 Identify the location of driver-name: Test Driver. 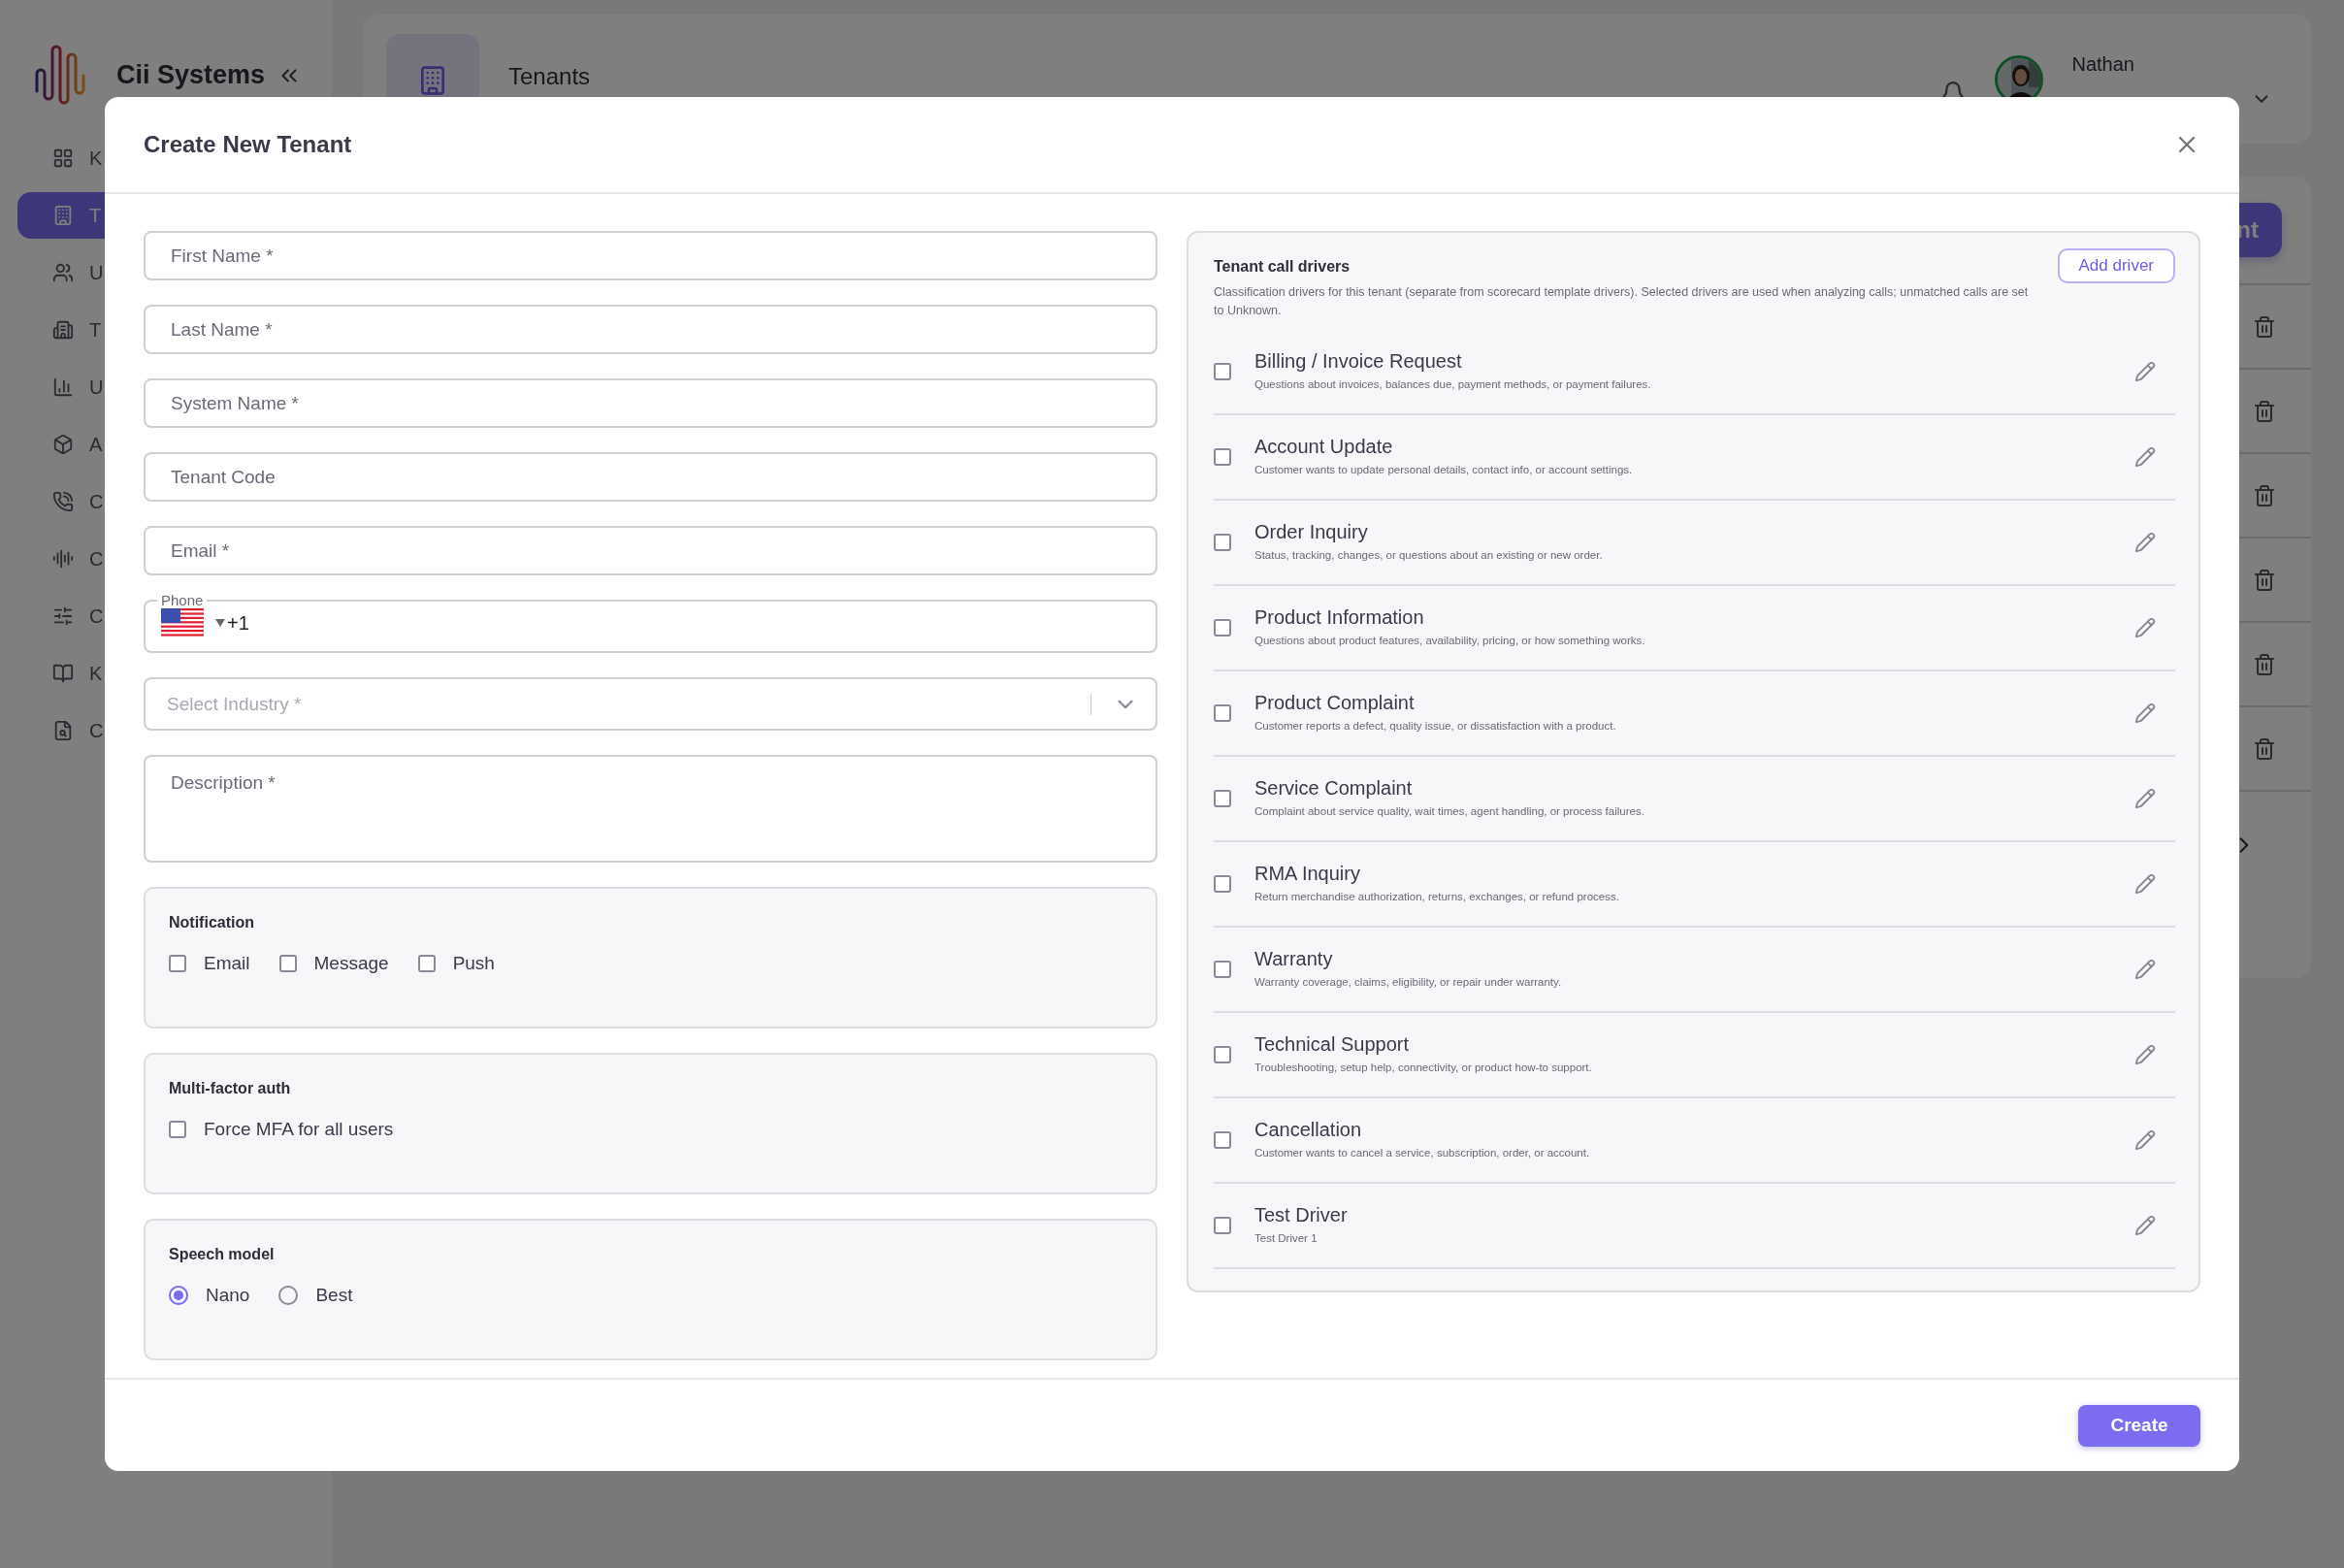
(1301, 1214).